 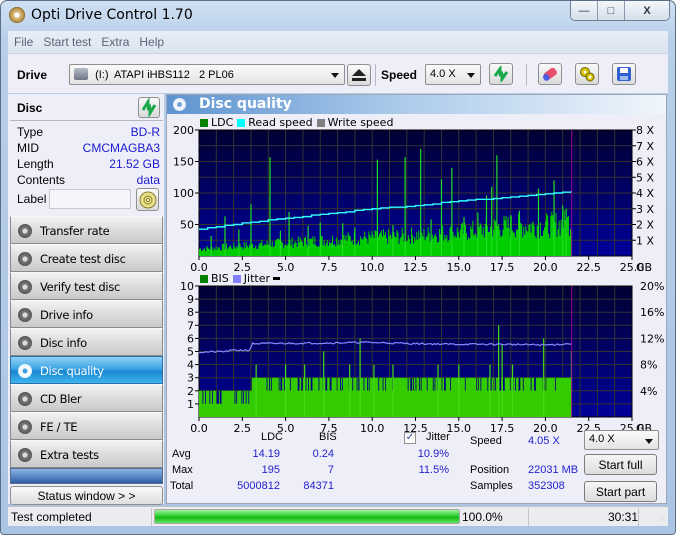 What do you see at coordinates (88, 181) in the screenshot?
I see `disc-contents-row: Contents data` at bounding box center [88, 181].